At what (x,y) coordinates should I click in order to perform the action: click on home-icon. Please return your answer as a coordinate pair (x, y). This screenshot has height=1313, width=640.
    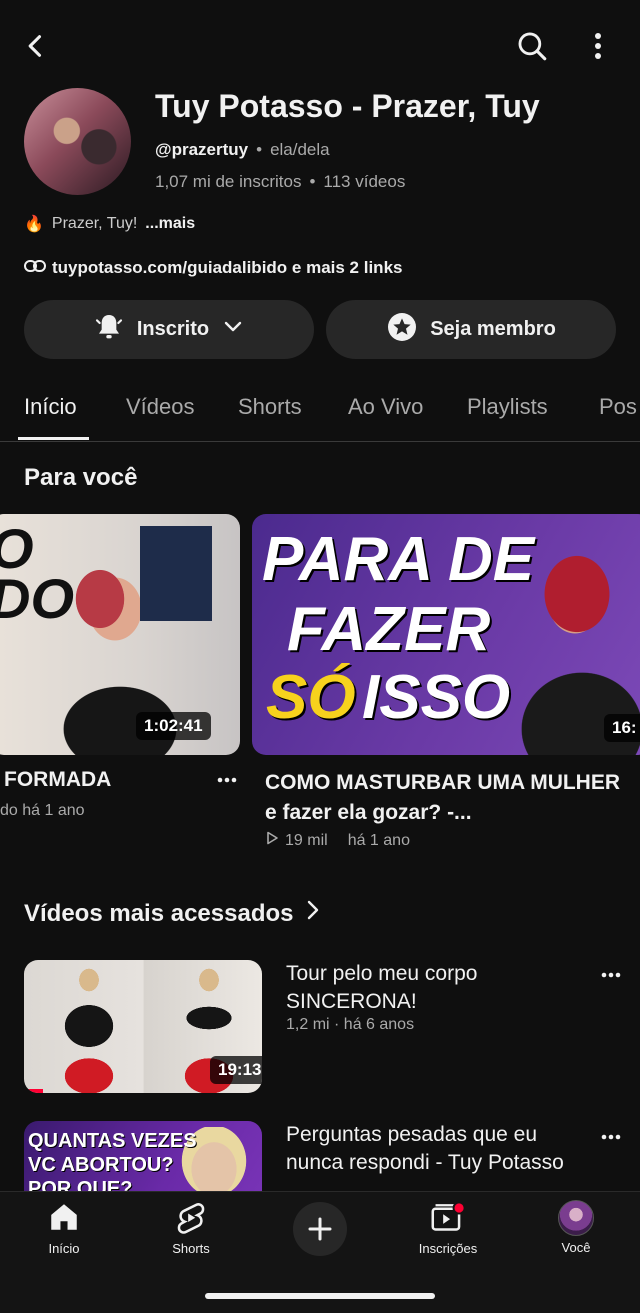
    Looking at the image, I should click on (64, 1218).